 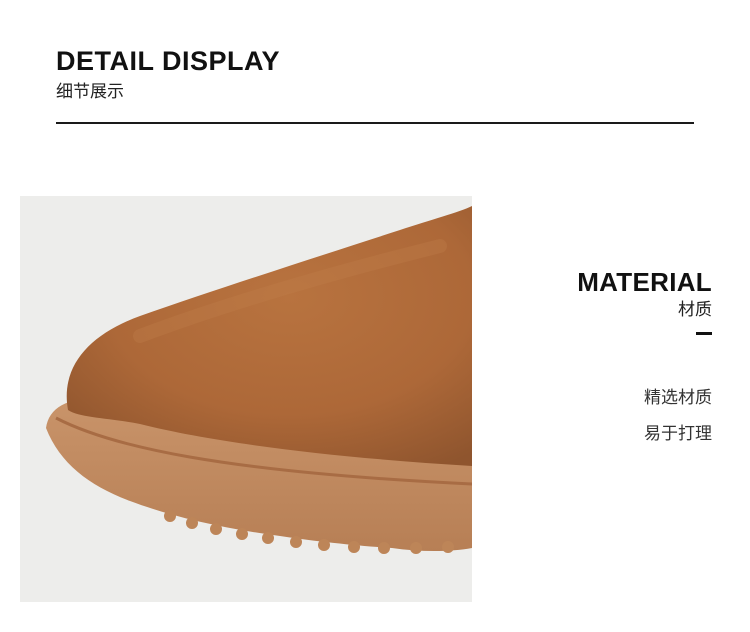 What do you see at coordinates (704, 333) in the screenshot?
I see `material-dash` at bounding box center [704, 333].